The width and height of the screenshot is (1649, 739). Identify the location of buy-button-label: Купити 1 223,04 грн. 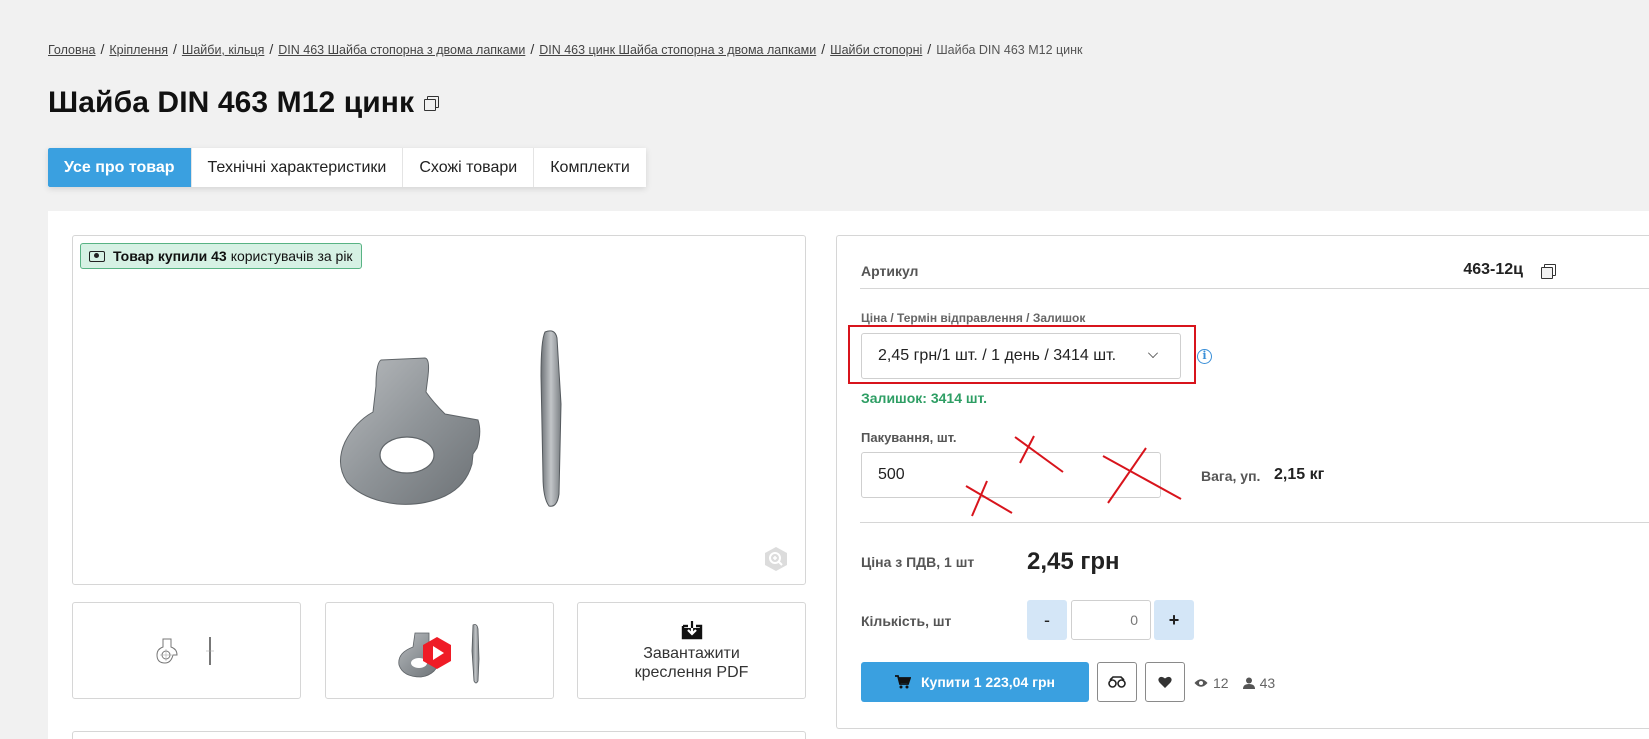
(988, 682).